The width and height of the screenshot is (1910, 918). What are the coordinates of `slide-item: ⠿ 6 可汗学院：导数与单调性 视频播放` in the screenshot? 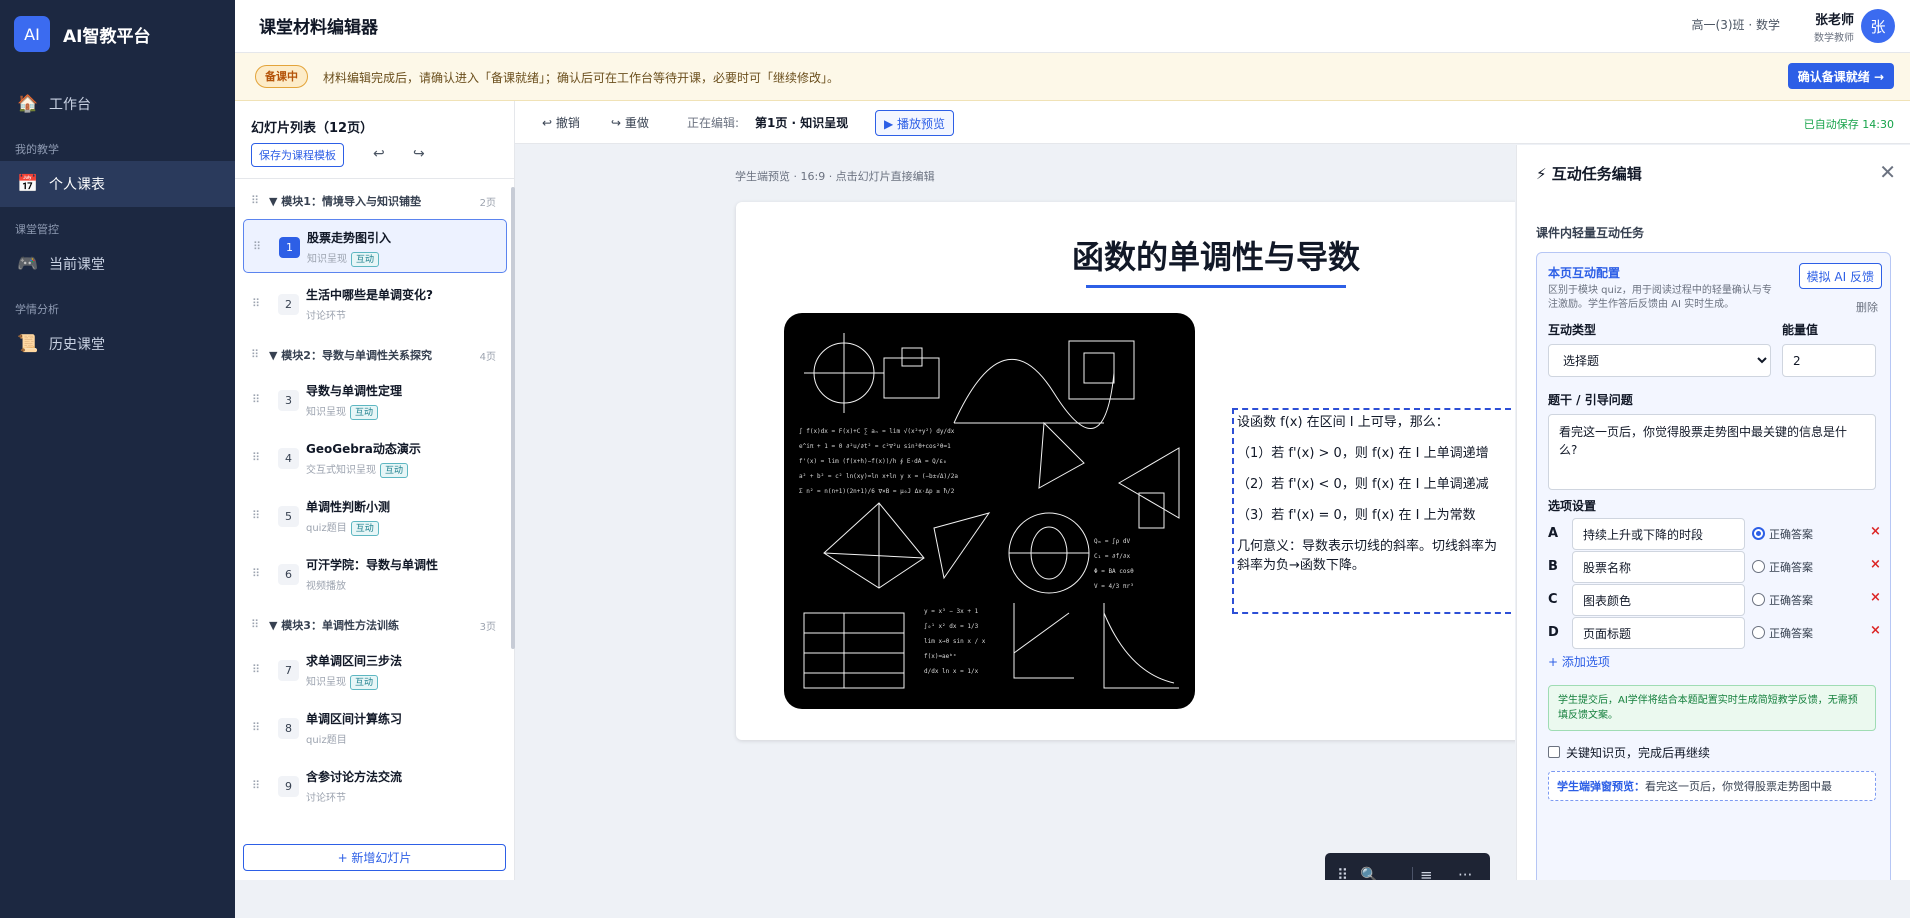 It's located at (375, 574).